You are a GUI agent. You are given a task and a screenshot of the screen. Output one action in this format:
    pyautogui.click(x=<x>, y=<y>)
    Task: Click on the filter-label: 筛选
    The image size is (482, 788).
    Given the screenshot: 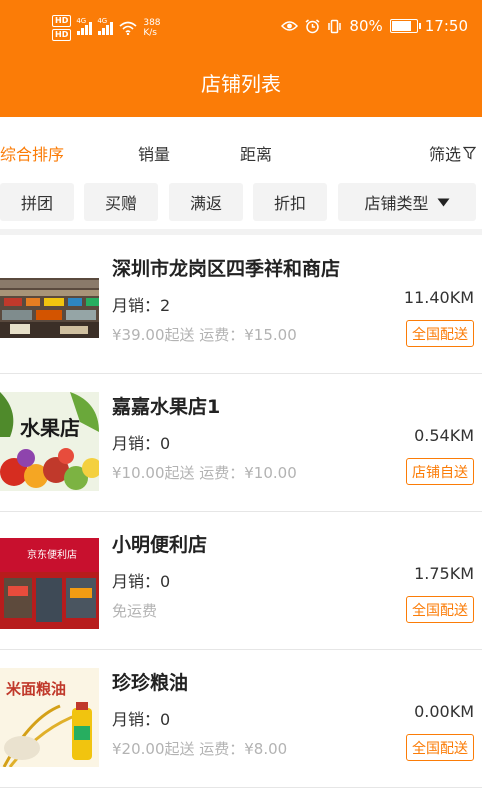 What is the action you would take?
    pyautogui.click(x=444, y=154)
    